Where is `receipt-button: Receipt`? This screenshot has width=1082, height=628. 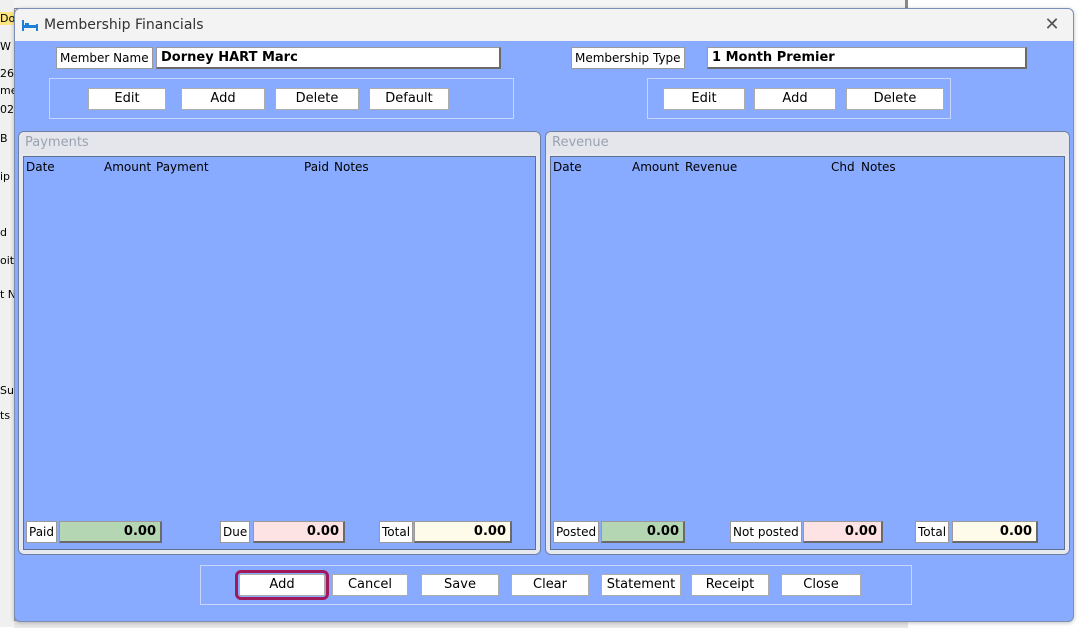
receipt-button: Receipt is located at coordinates (730, 585).